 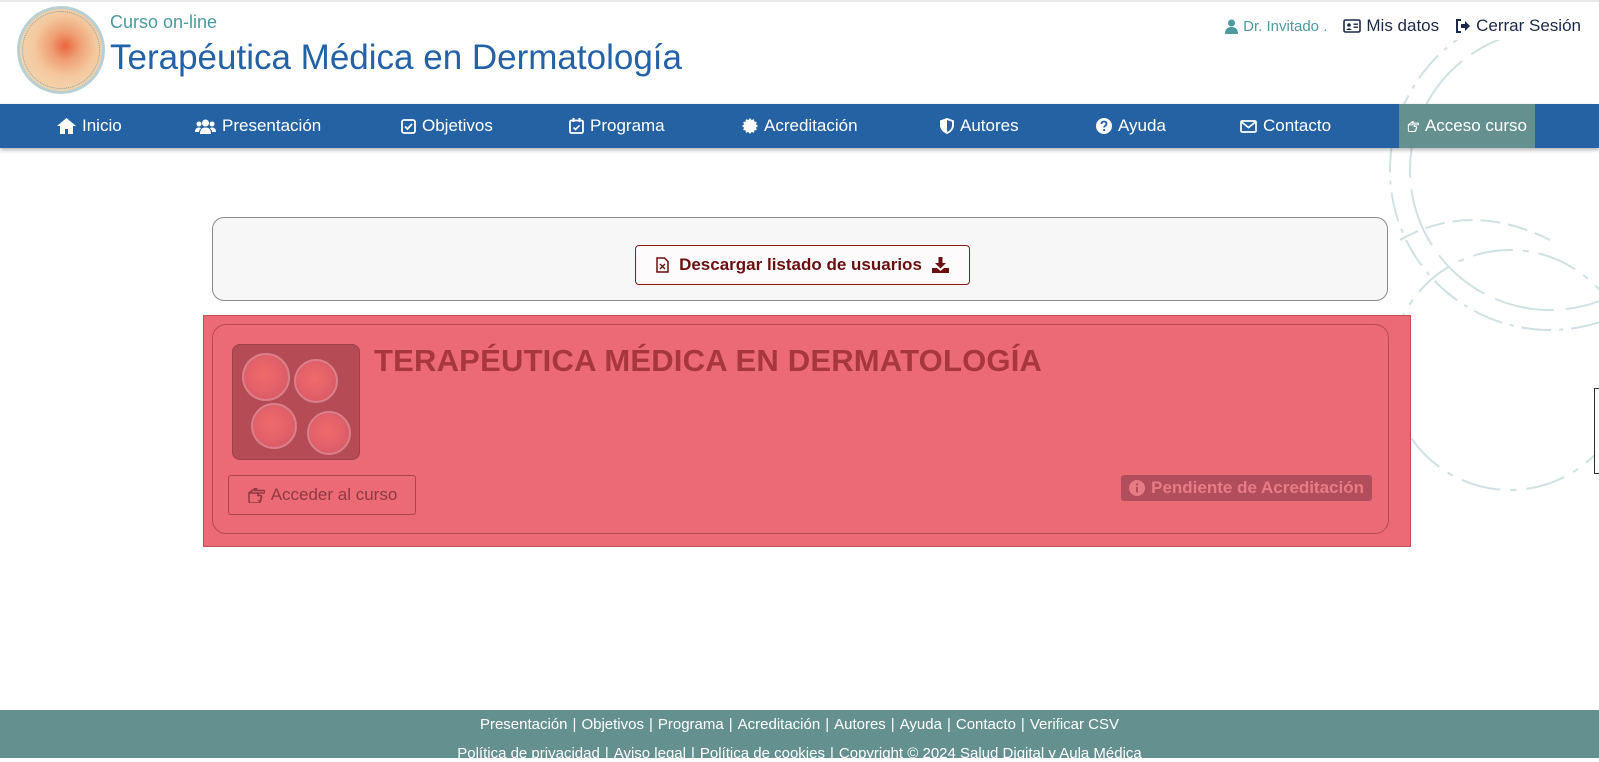 I want to click on header-title: Terapéutica Médica en Dermatología, so click(x=396, y=58).